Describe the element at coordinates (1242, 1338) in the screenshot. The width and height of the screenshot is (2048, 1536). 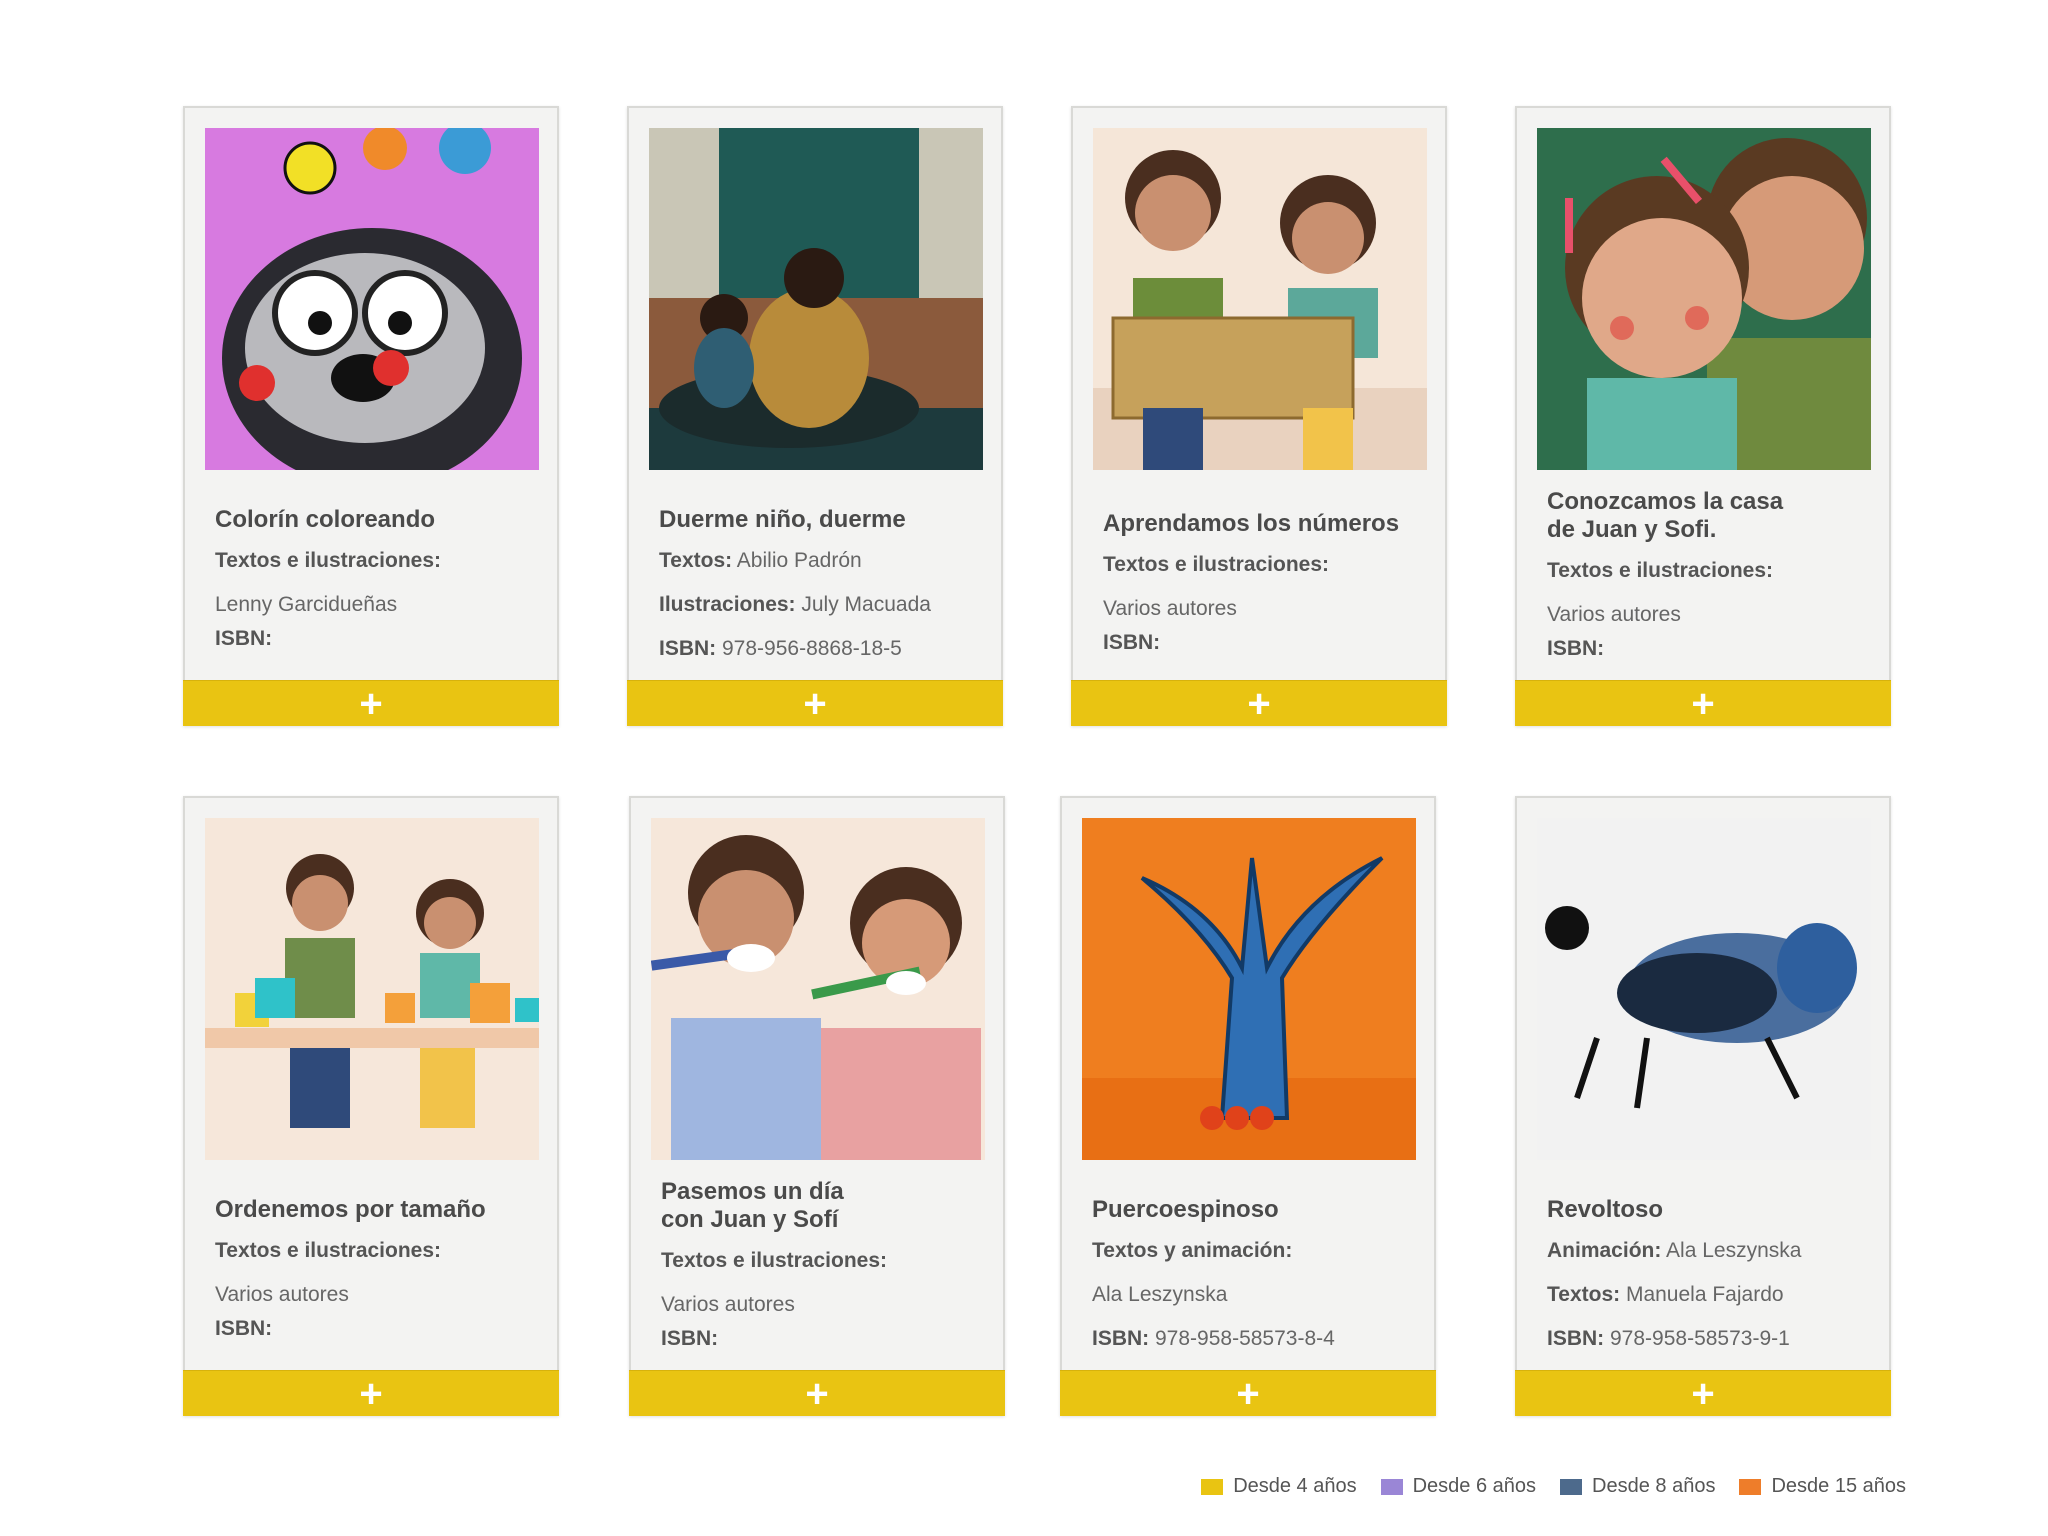
I see `isbn-value: 978-958-58573-8-4` at that location.